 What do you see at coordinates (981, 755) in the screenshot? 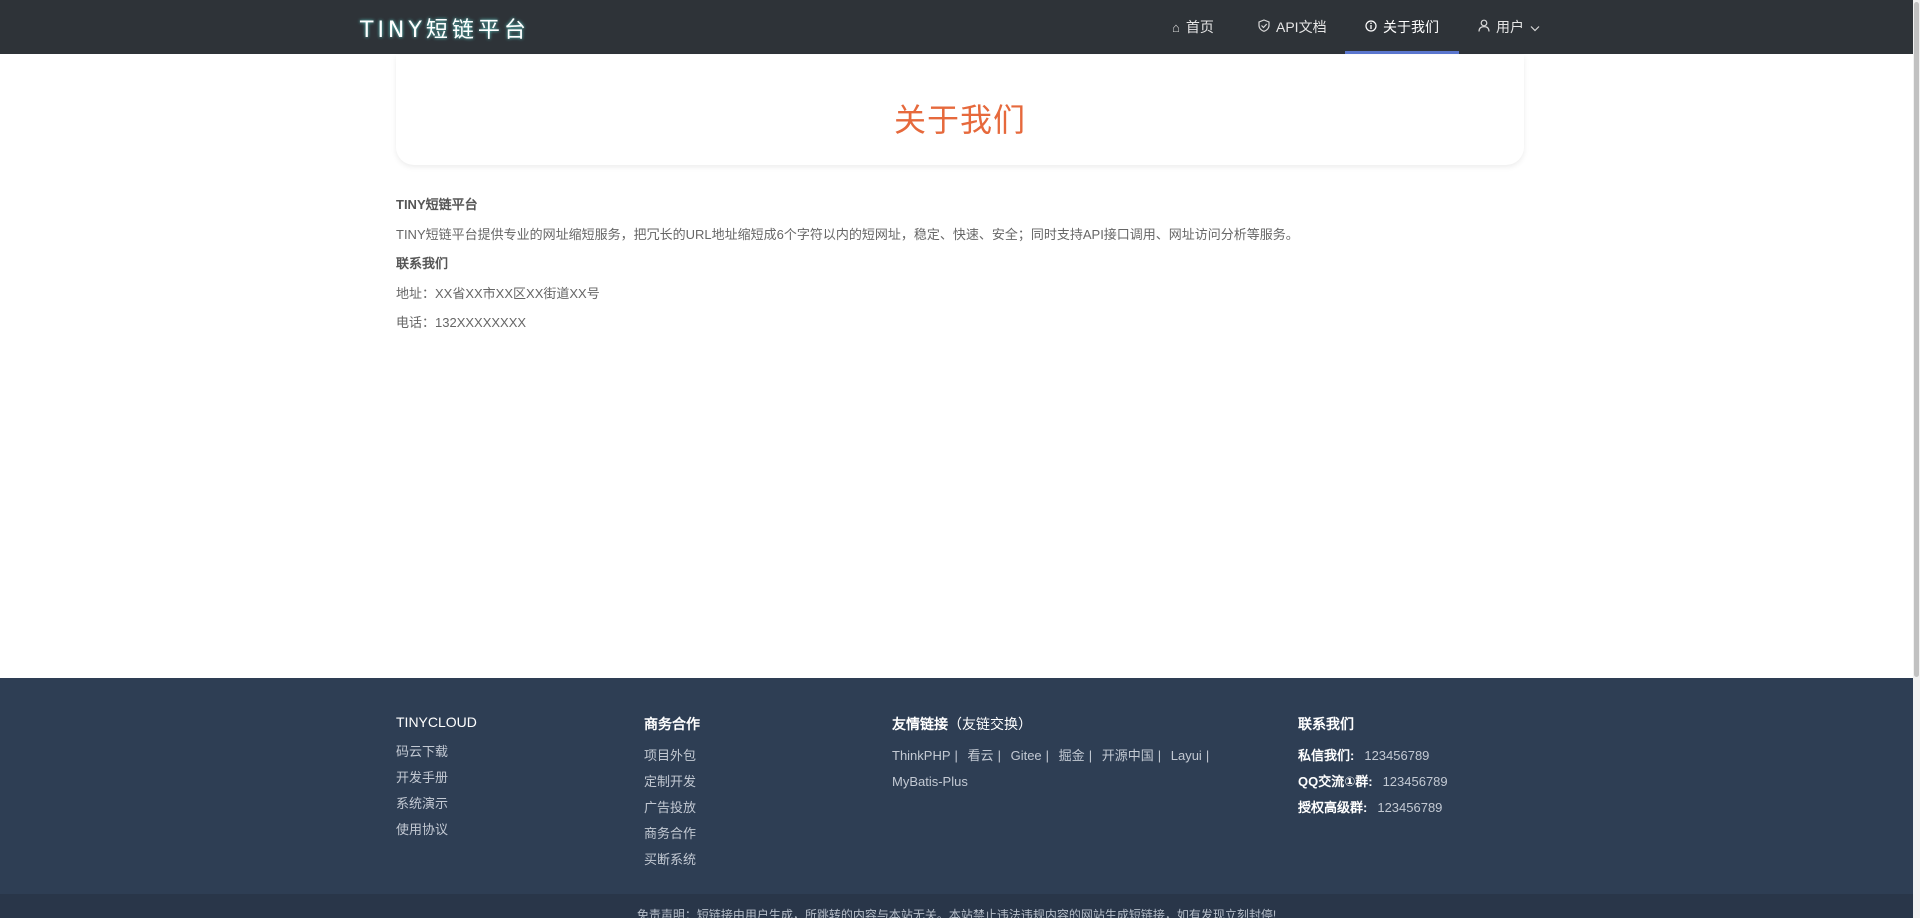
I see `friend-link: 看云` at bounding box center [981, 755].